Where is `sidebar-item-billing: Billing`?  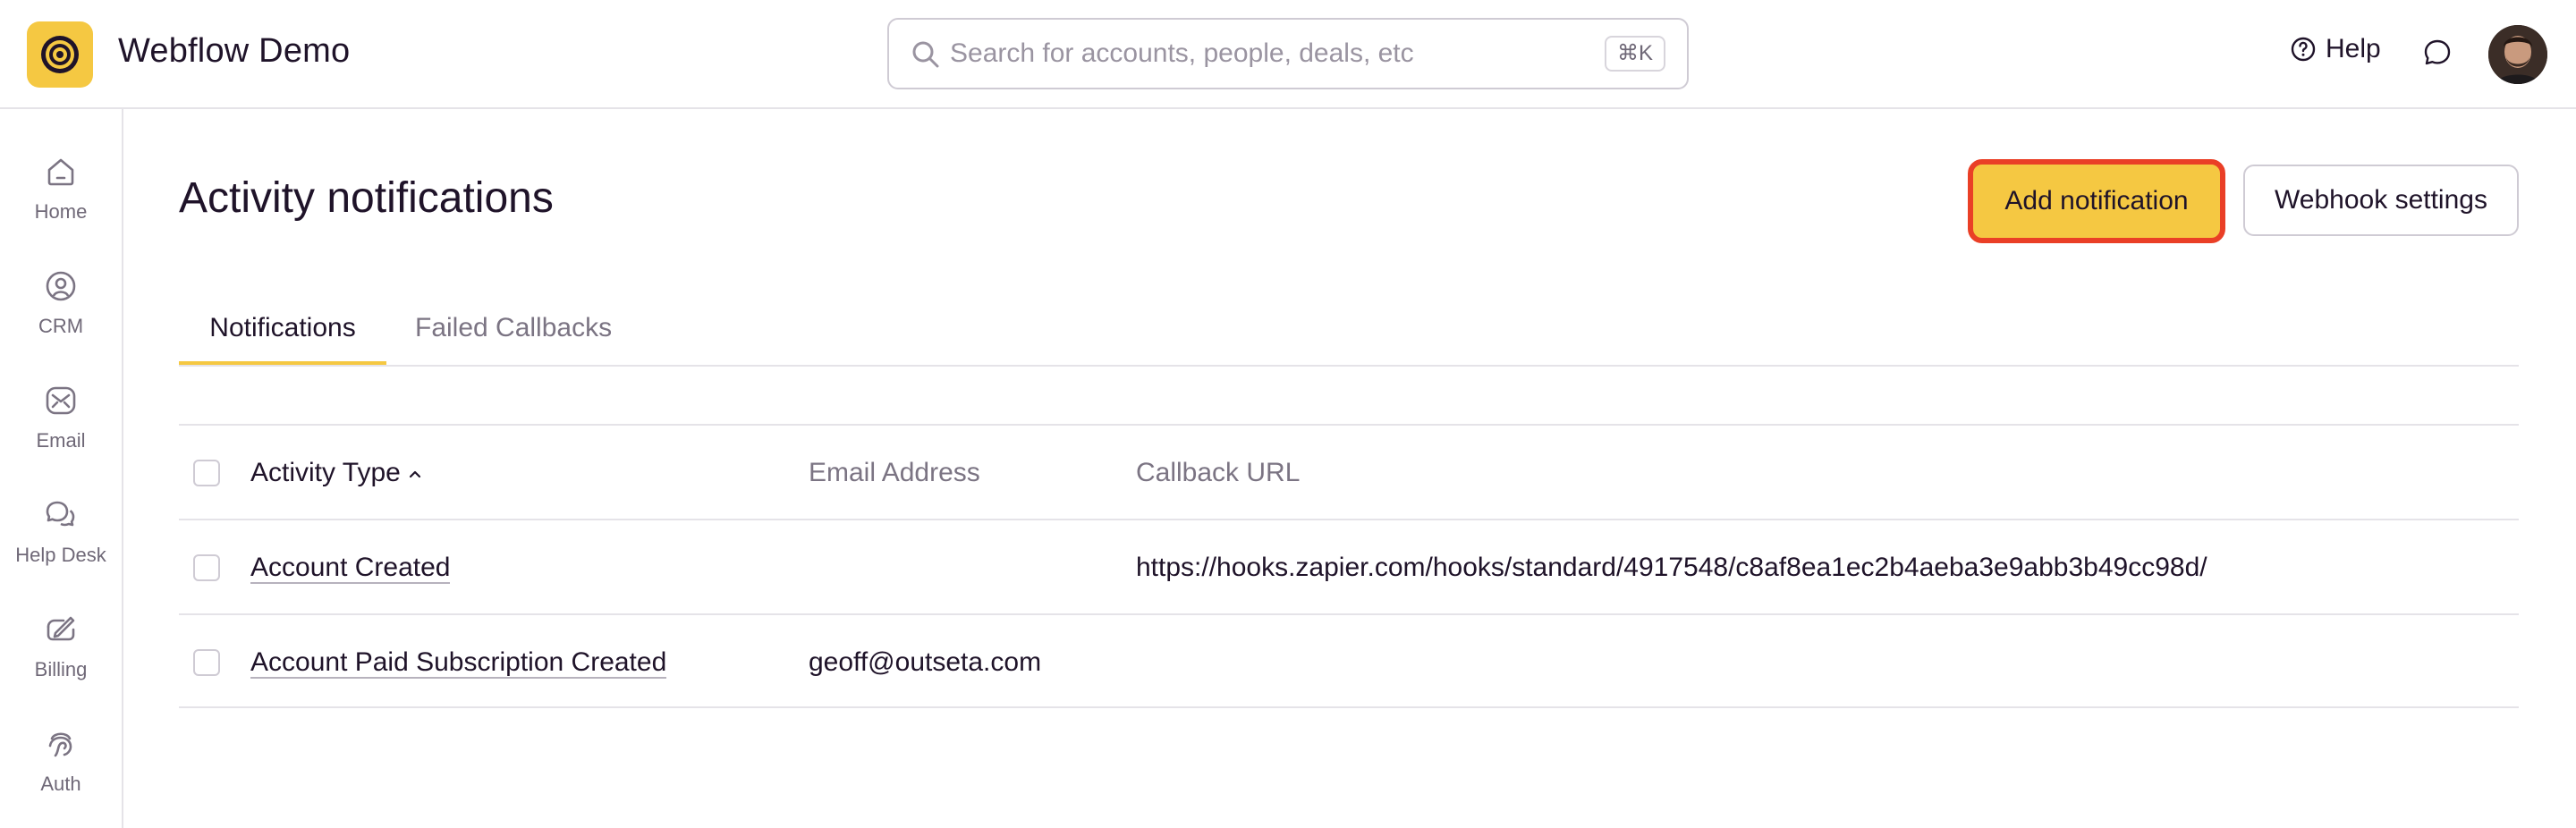 sidebar-item-billing: Billing is located at coordinates (61, 666).